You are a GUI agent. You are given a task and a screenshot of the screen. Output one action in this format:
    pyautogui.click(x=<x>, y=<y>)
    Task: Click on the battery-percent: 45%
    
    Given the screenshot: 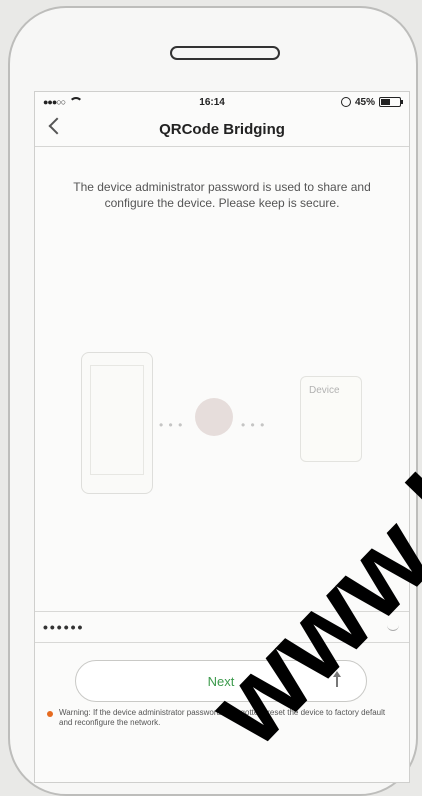 What is the action you would take?
    pyautogui.click(x=364, y=102)
    